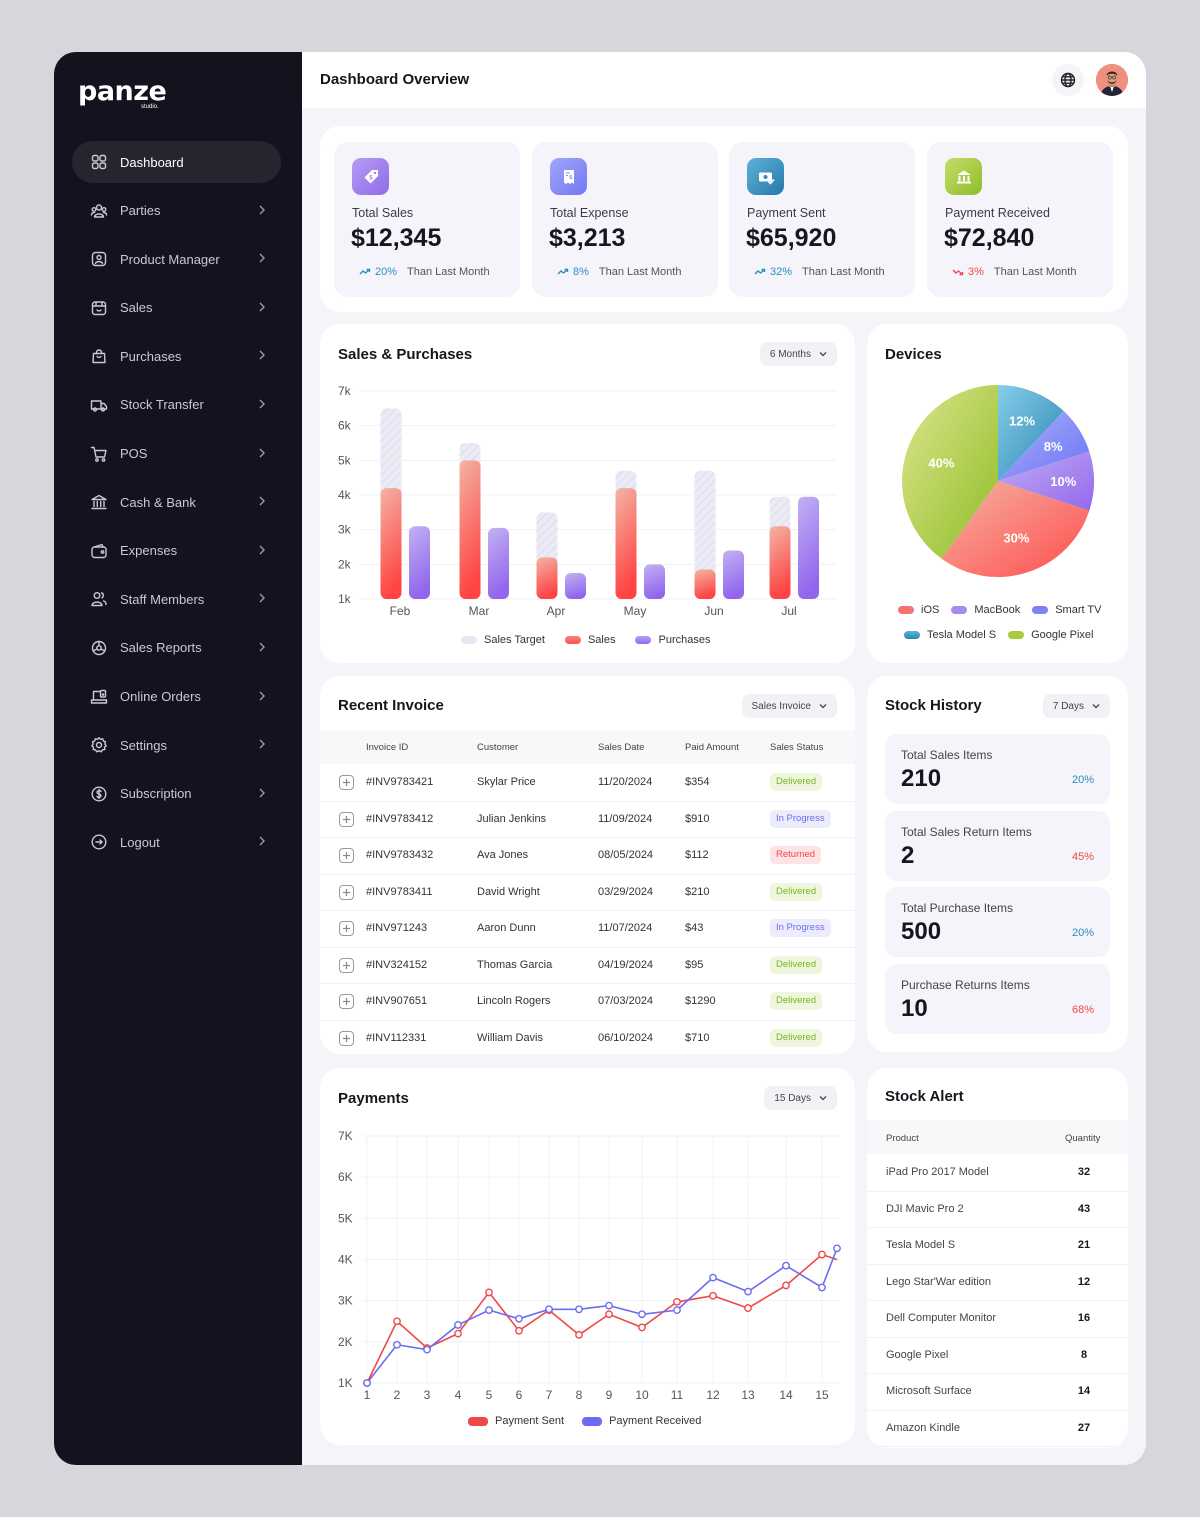 Image resolution: width=1200 pixels, height=1517 pixels. What do you see at coordinates (516, 1421) in the screenshot?
I see `legend-payment-sent: Payment Sent` at bounding box center [516, 1421].